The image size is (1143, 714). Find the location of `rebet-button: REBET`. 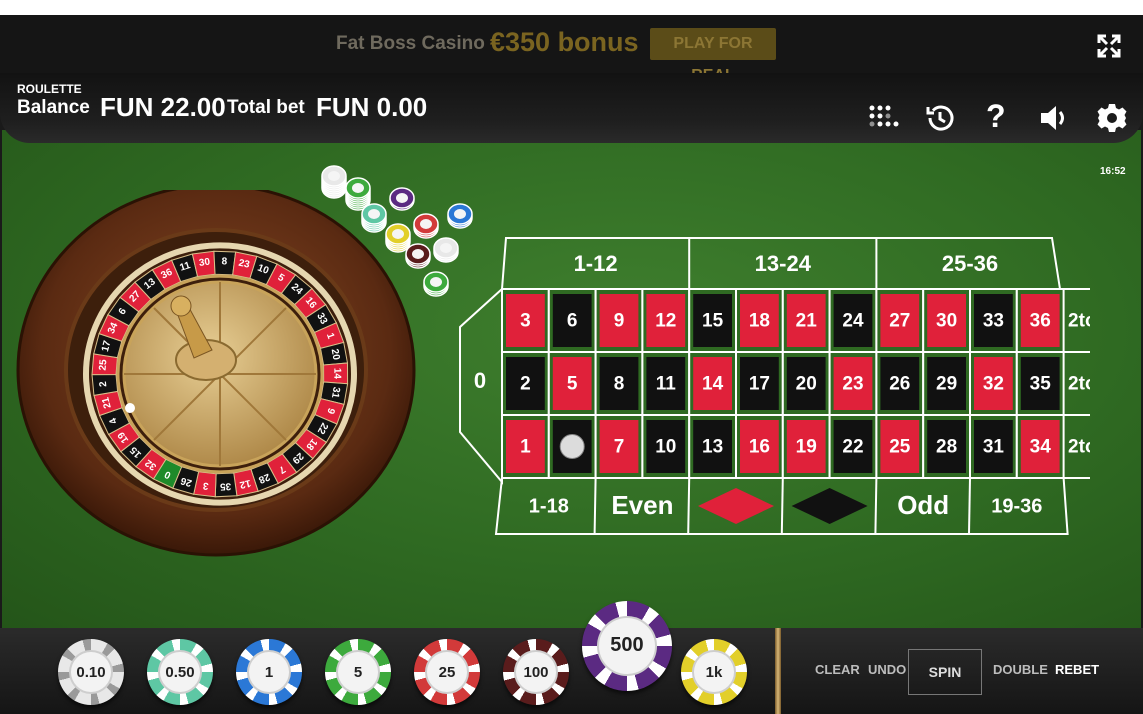

rebet-button: REBET is located at coordinates (1077, 669).